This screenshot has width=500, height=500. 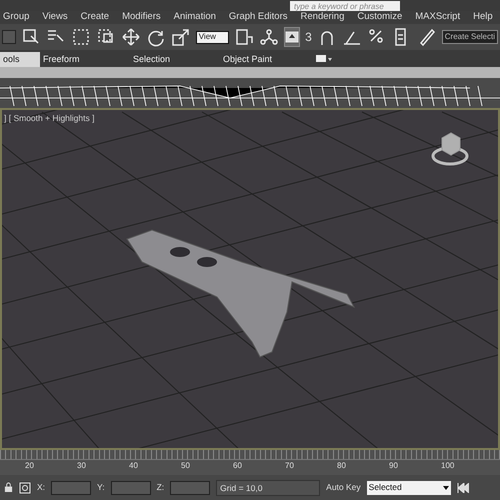 What do you see at coordinates (55, 17) in the screenshot?
I see `menu-item: Views` at bounding box center [55, 17].